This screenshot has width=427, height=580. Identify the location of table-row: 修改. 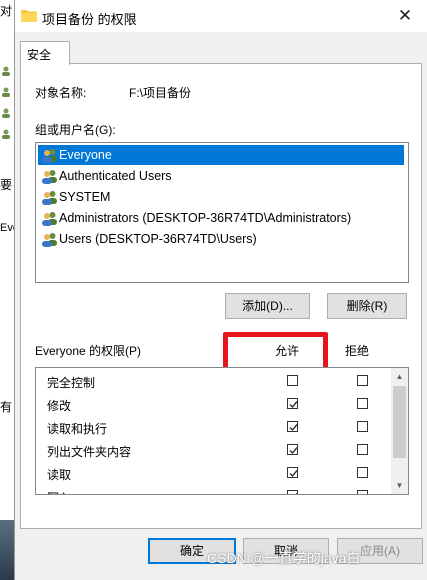
(213, 404).